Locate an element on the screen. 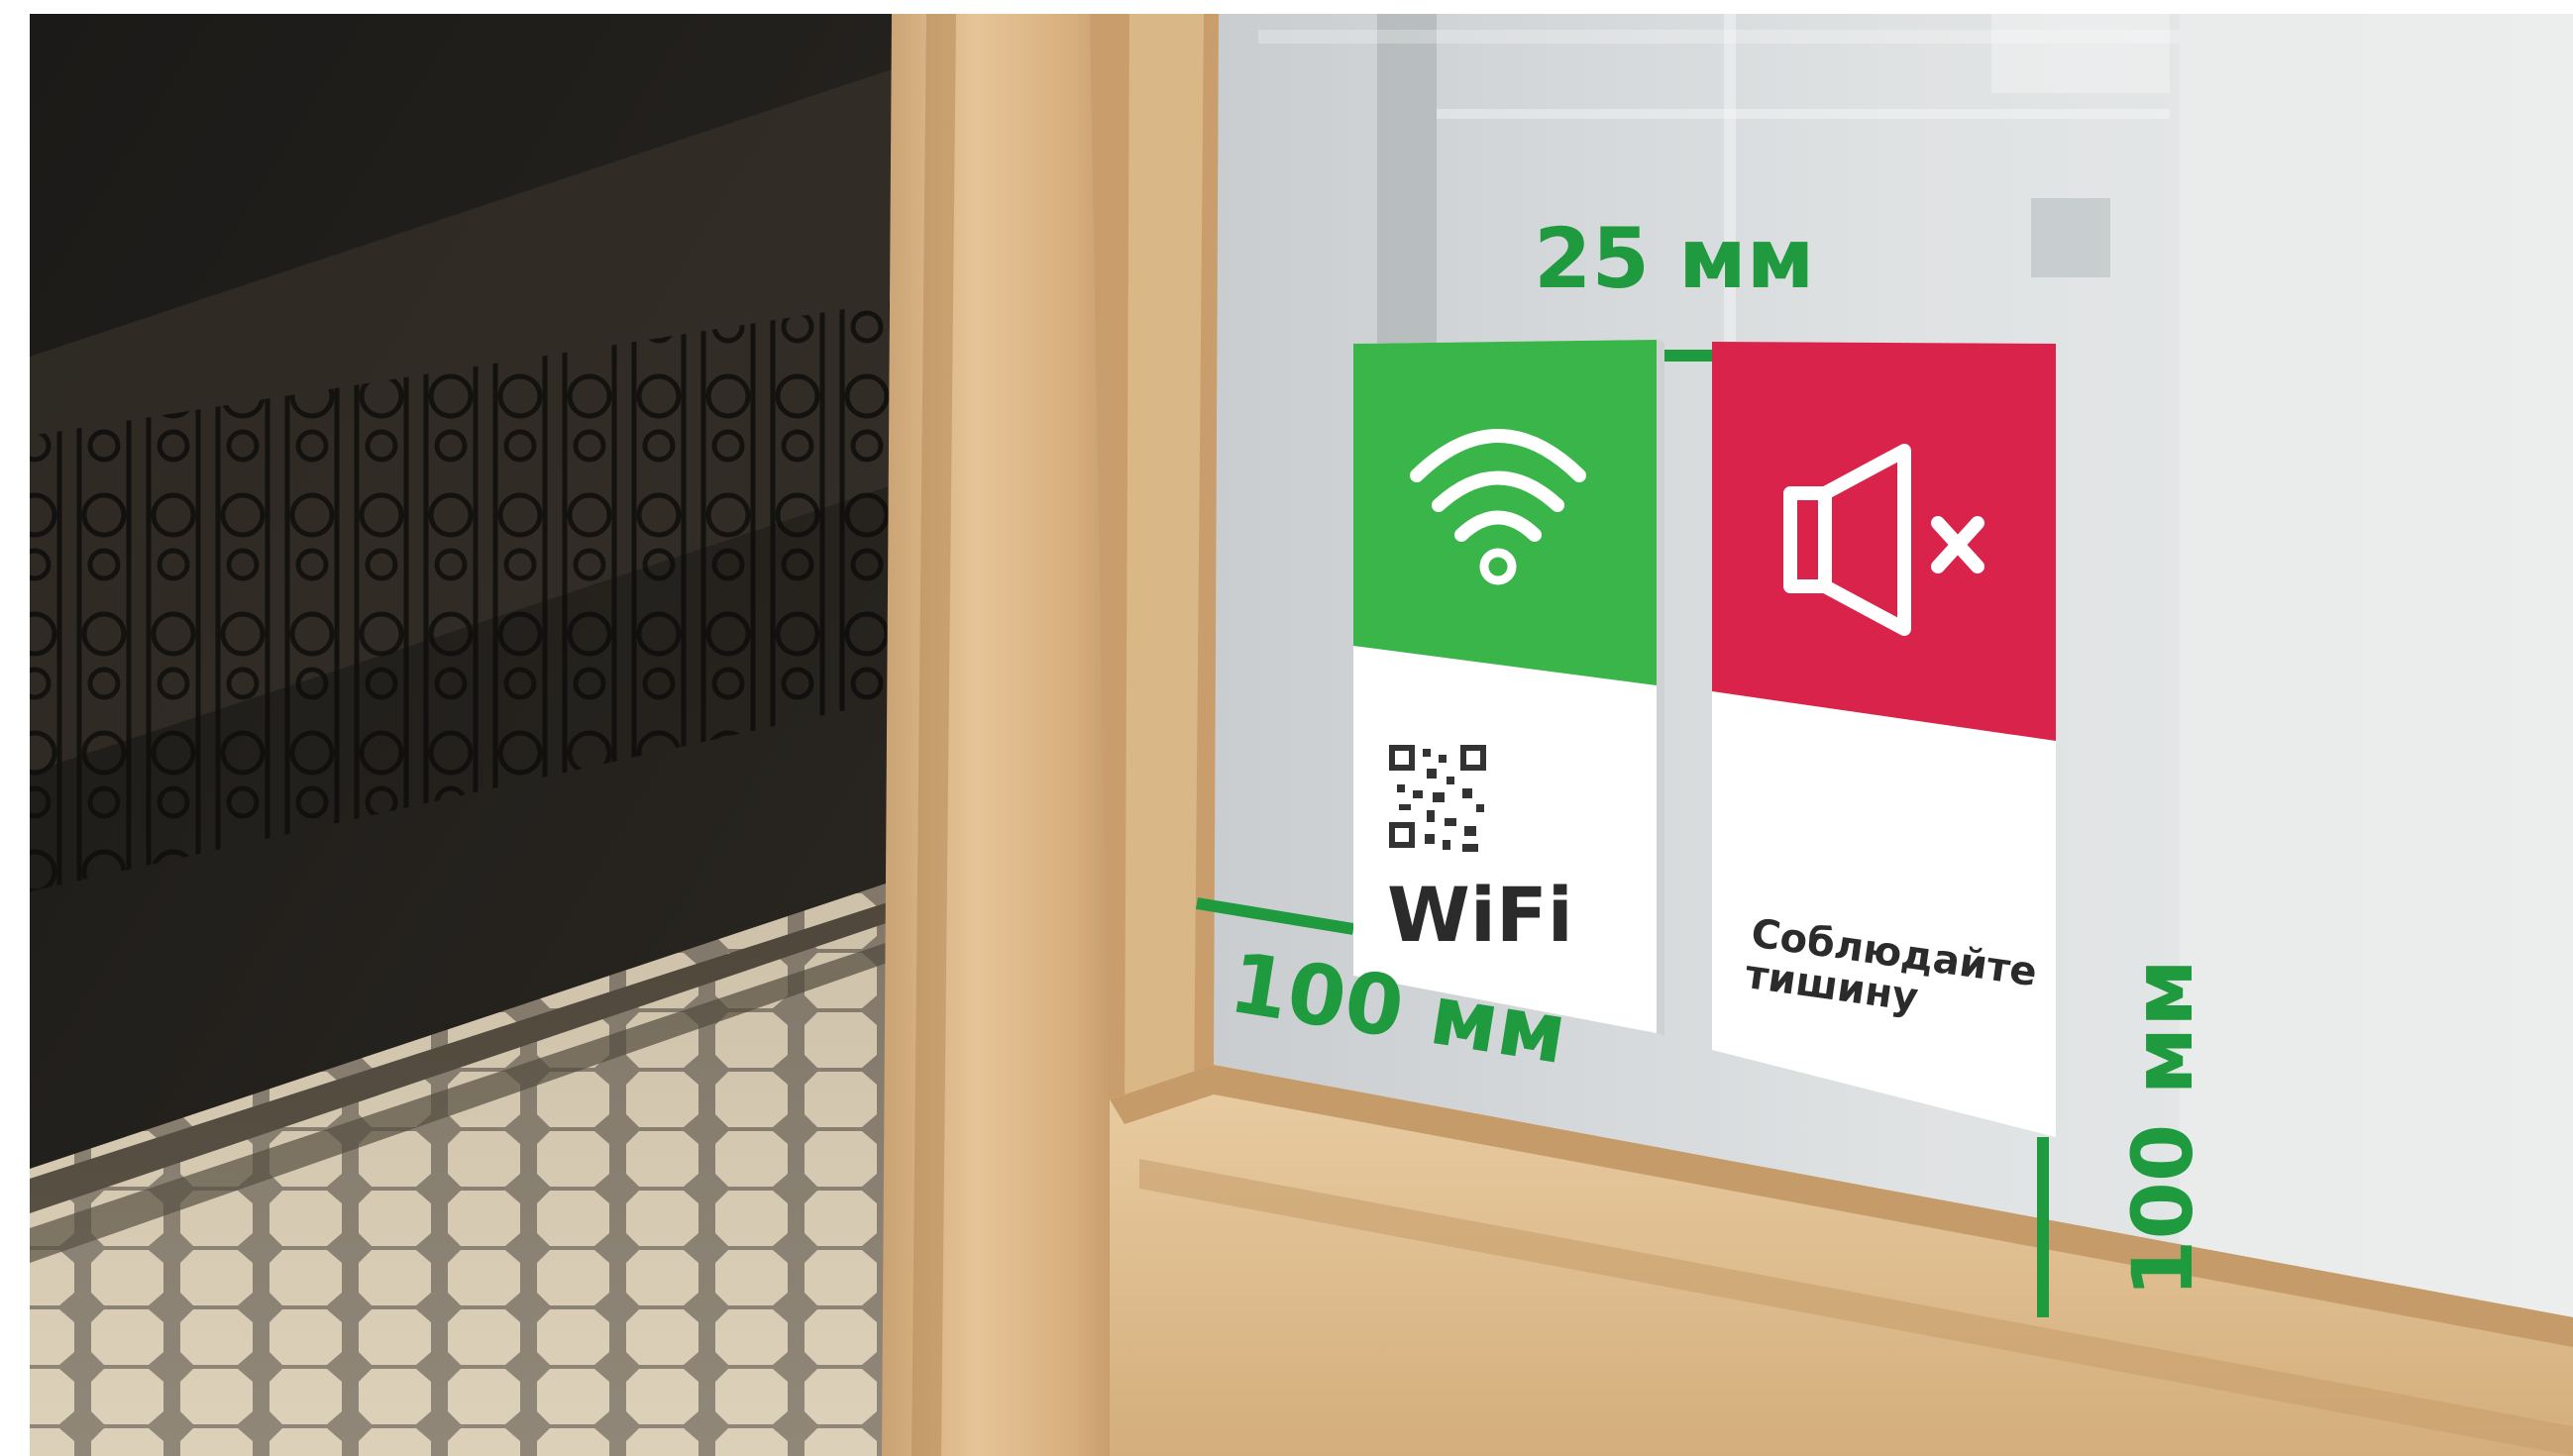  silence-sign: Соблюдайте тишину is located at coordinates (1884, 739).